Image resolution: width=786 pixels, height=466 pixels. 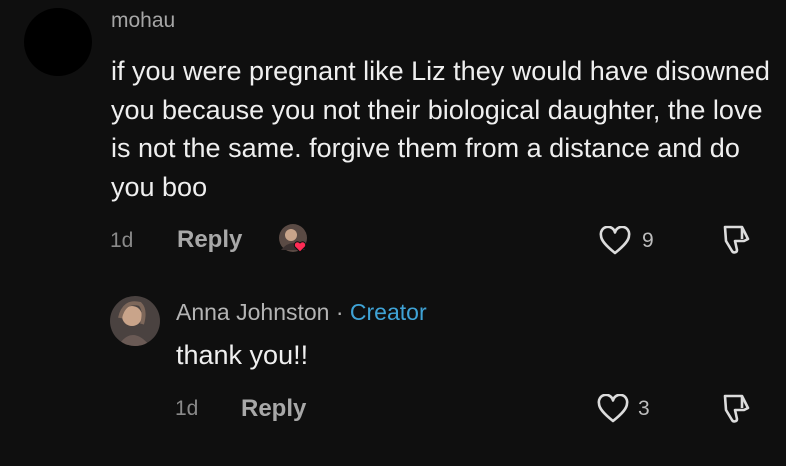 I want to click on comment-reply-button: Reply, so click(x=209, y=240).